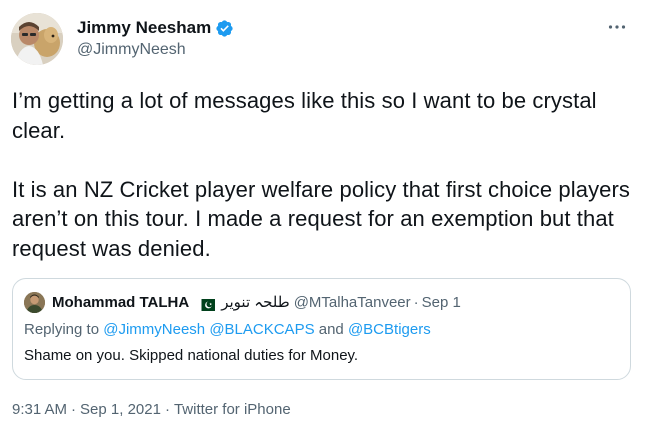 The image size is (646, 425). I want to click on replying-to-label: Replying to, so click(62, 329).